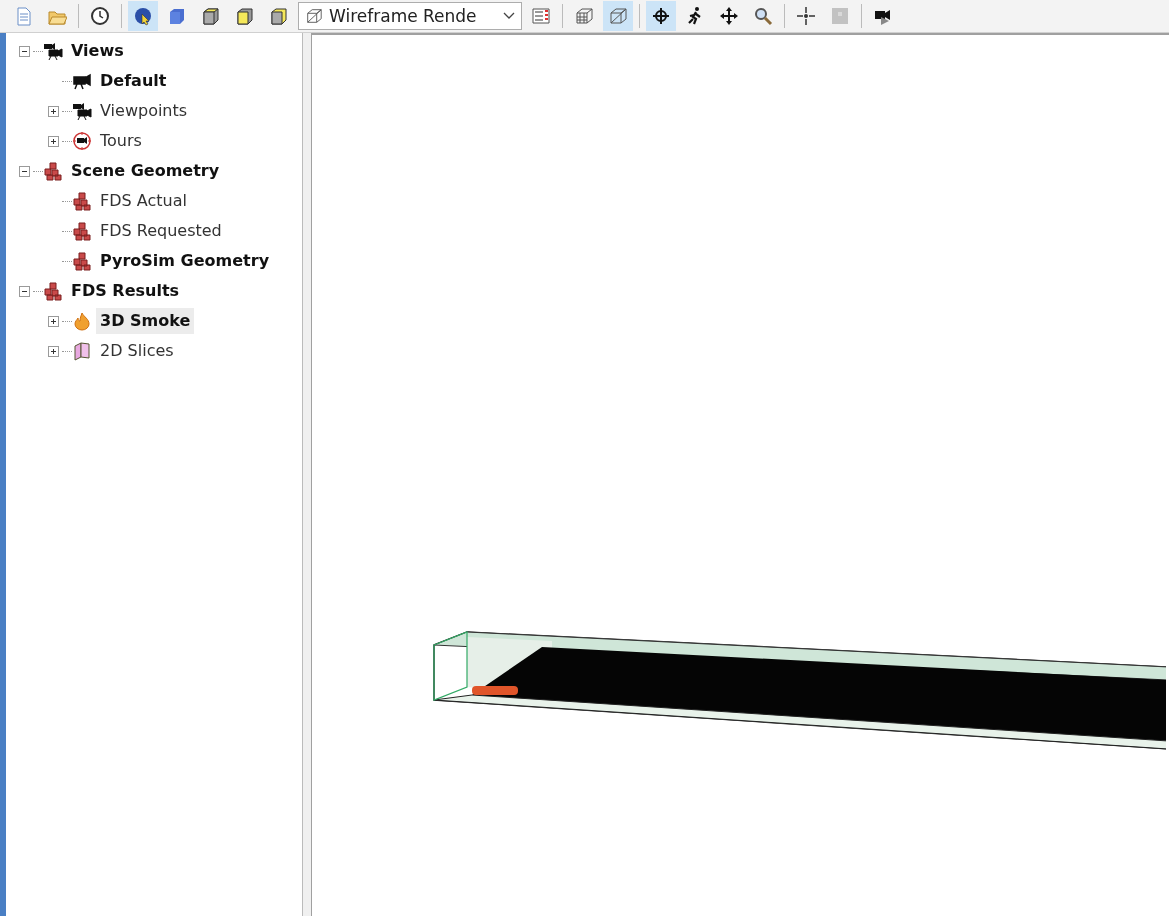 This screenshot has width=1169, height=916. What do you see at coordinates (541, 16) in the screenshot?
I see `list-icon` at bounding box center [541, 16].